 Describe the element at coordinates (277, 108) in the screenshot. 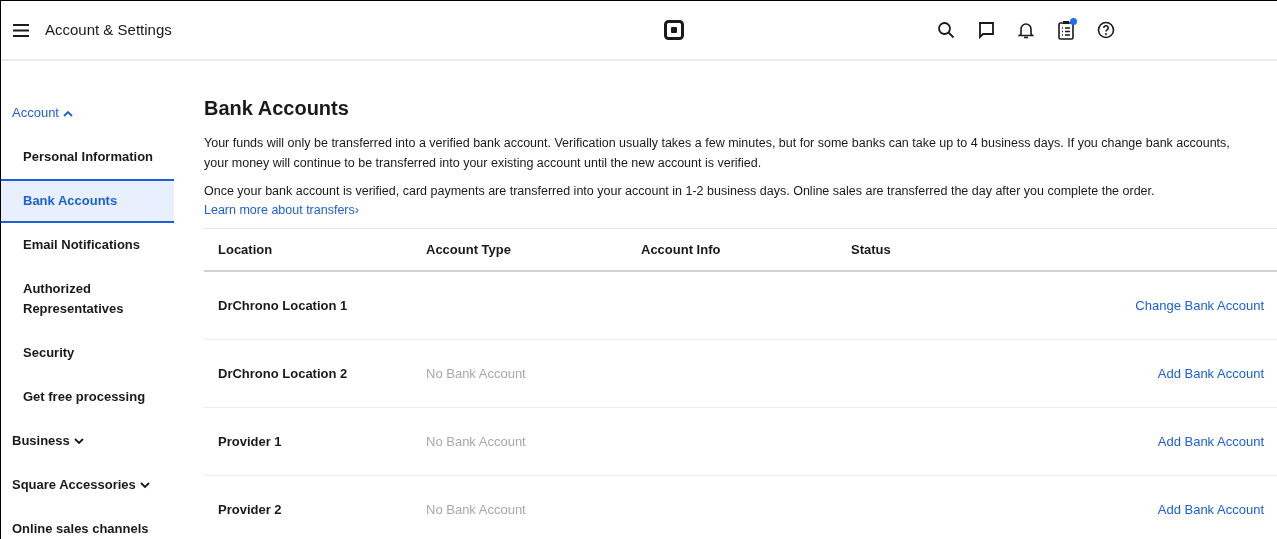

I see `page-title: Bank Accounts` at that location.